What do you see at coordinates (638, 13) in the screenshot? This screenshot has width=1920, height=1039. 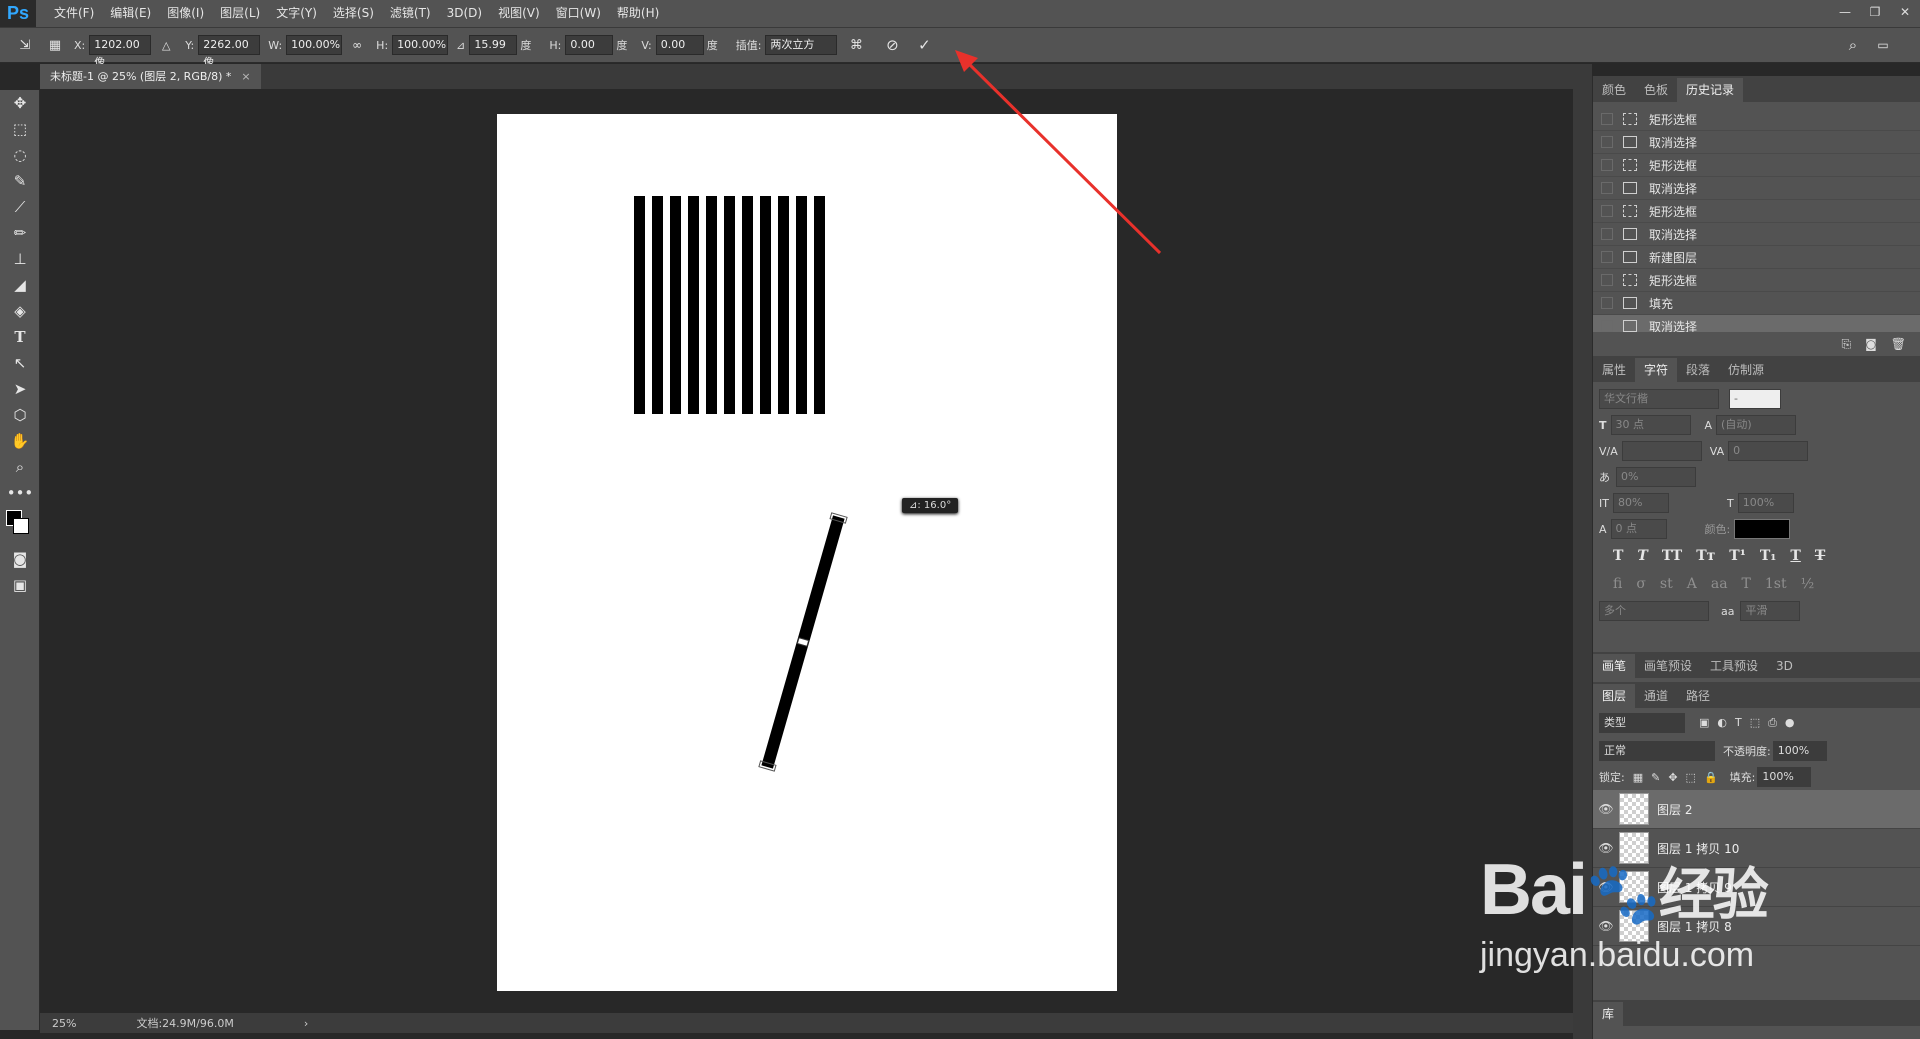 I see `menu-item: 帮助(H)` at bounding box center [638, 13].